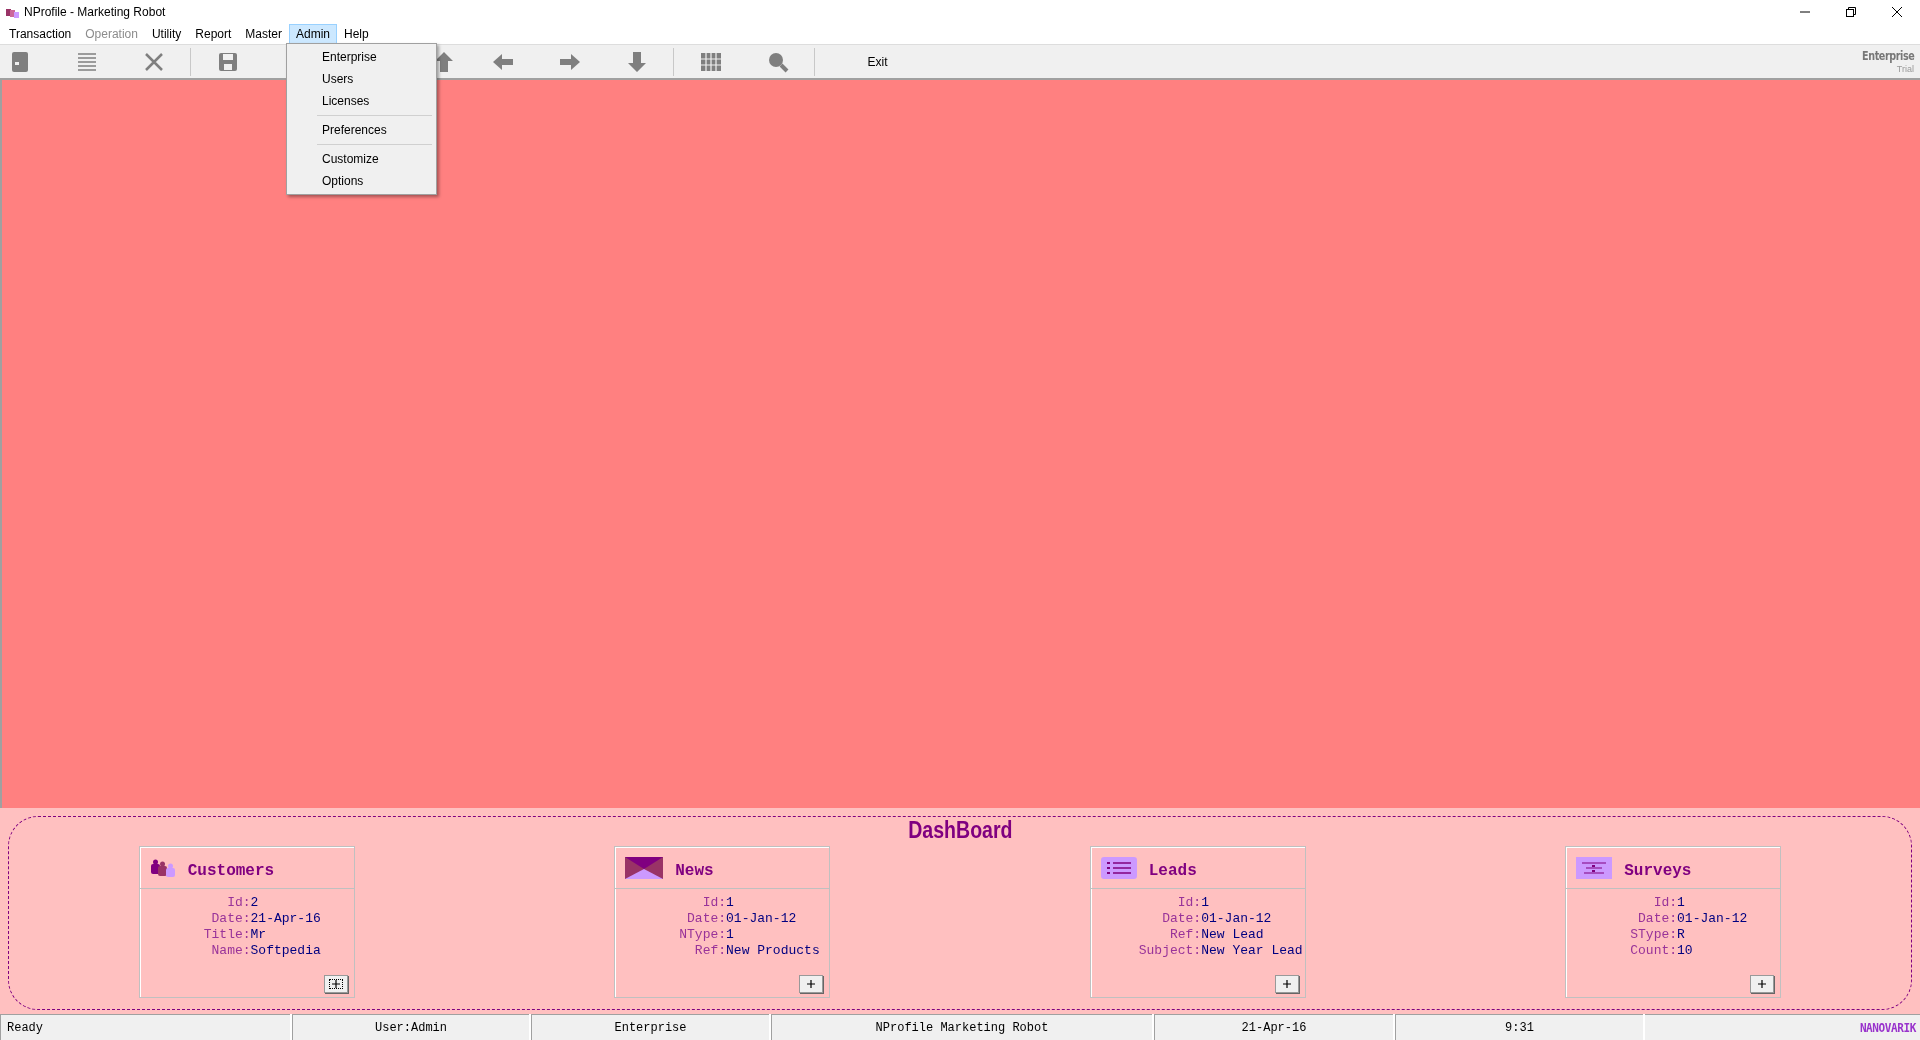 This screenshot has width=1920, height=1040. I want to click on exit-button: Exit, so click(877, 61).